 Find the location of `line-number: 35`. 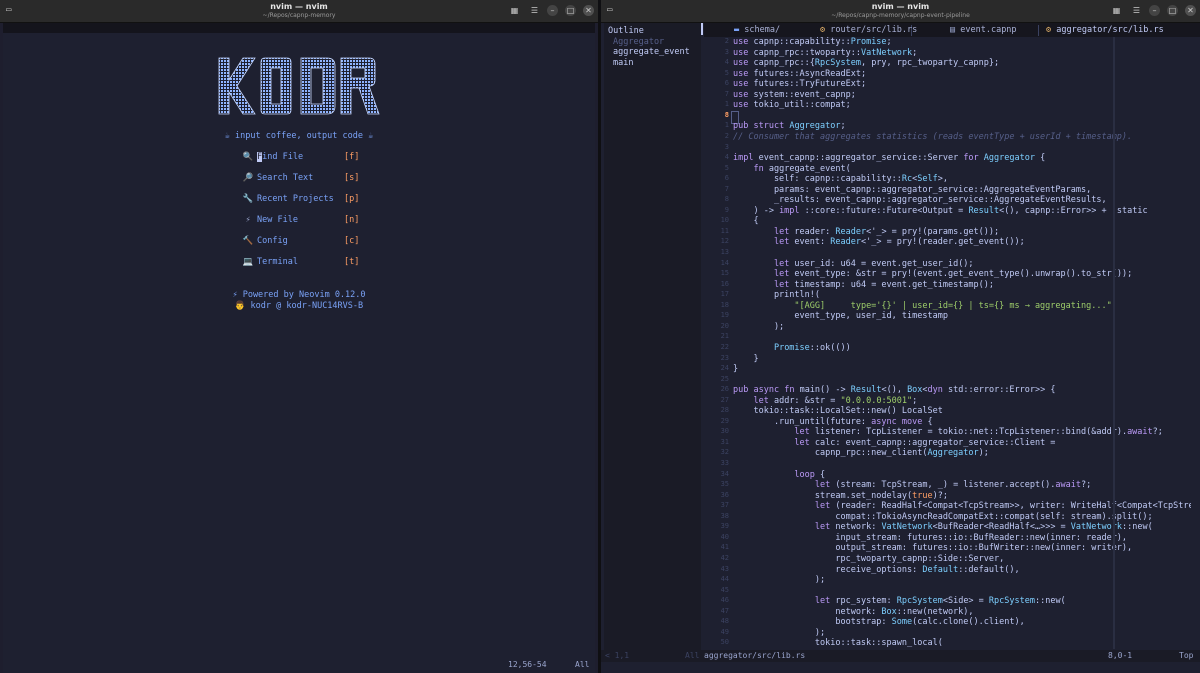

line-number: 35 is located at coordinates (724, 484).